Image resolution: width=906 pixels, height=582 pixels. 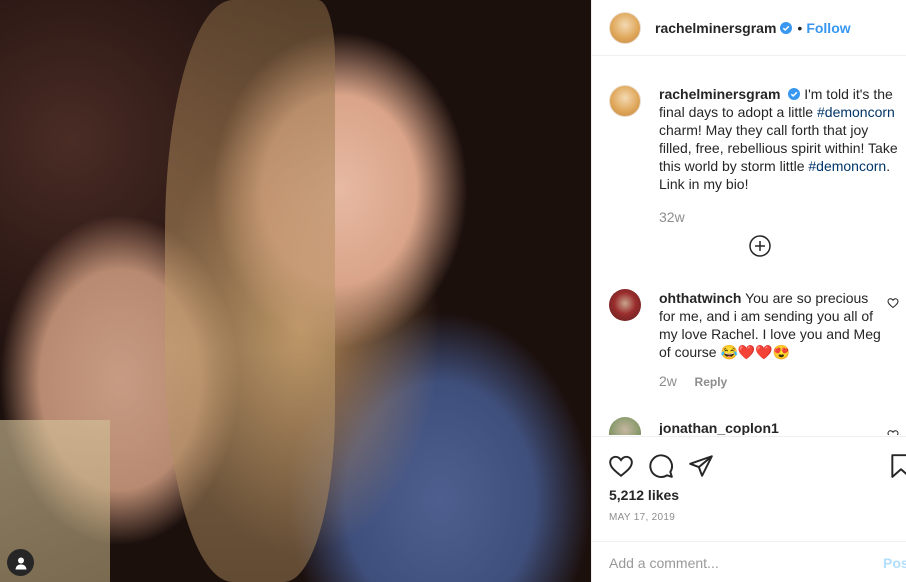 I want to click on like-count: 5,212 likes, so click(x=644, y=495).